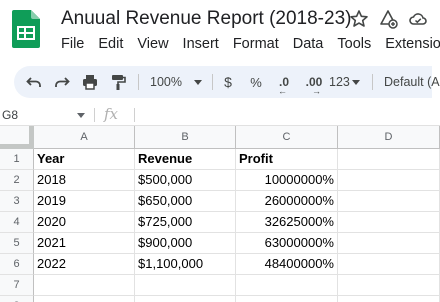  What do you see at coordinates (287, 222) in the screenshot?
I see `cell-c4: 32625000%` at bounding box center [287, 222].